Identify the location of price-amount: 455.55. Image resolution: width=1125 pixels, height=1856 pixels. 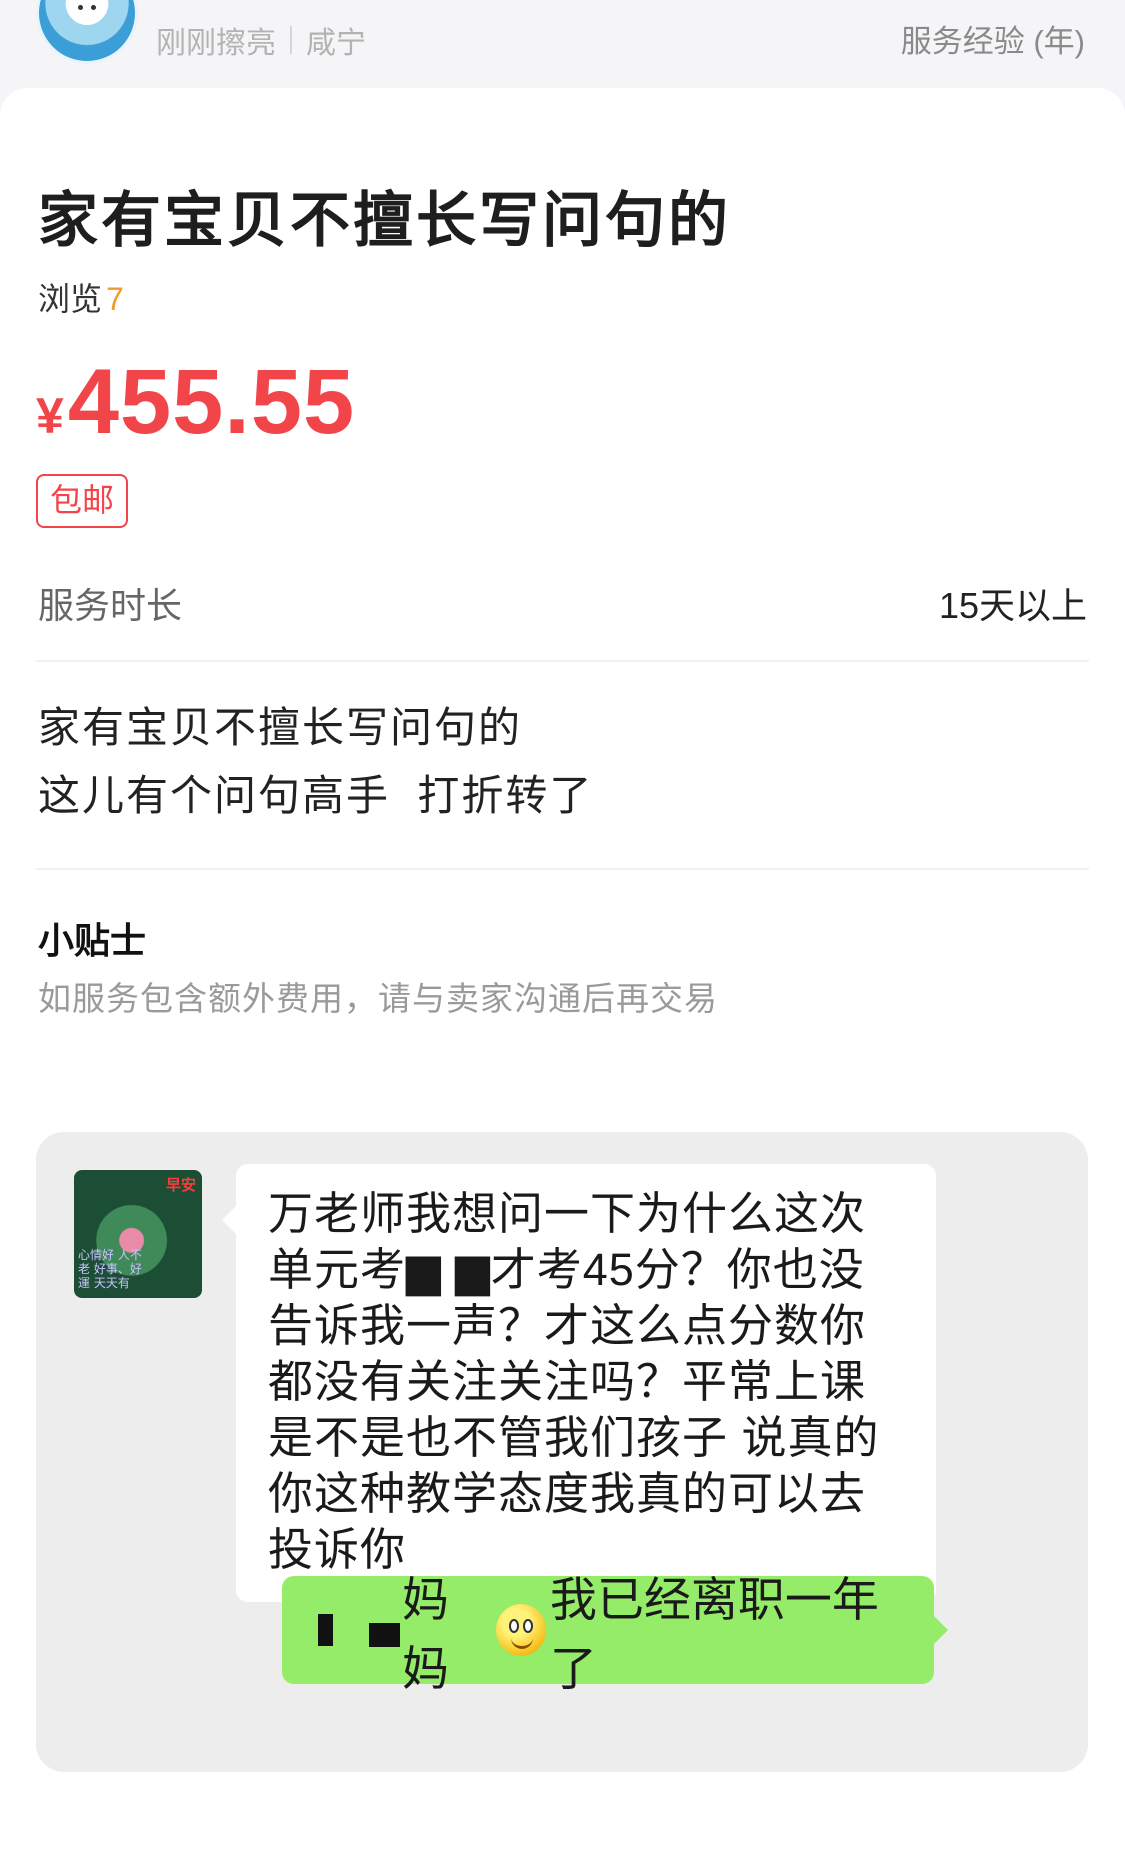
(211, 402).